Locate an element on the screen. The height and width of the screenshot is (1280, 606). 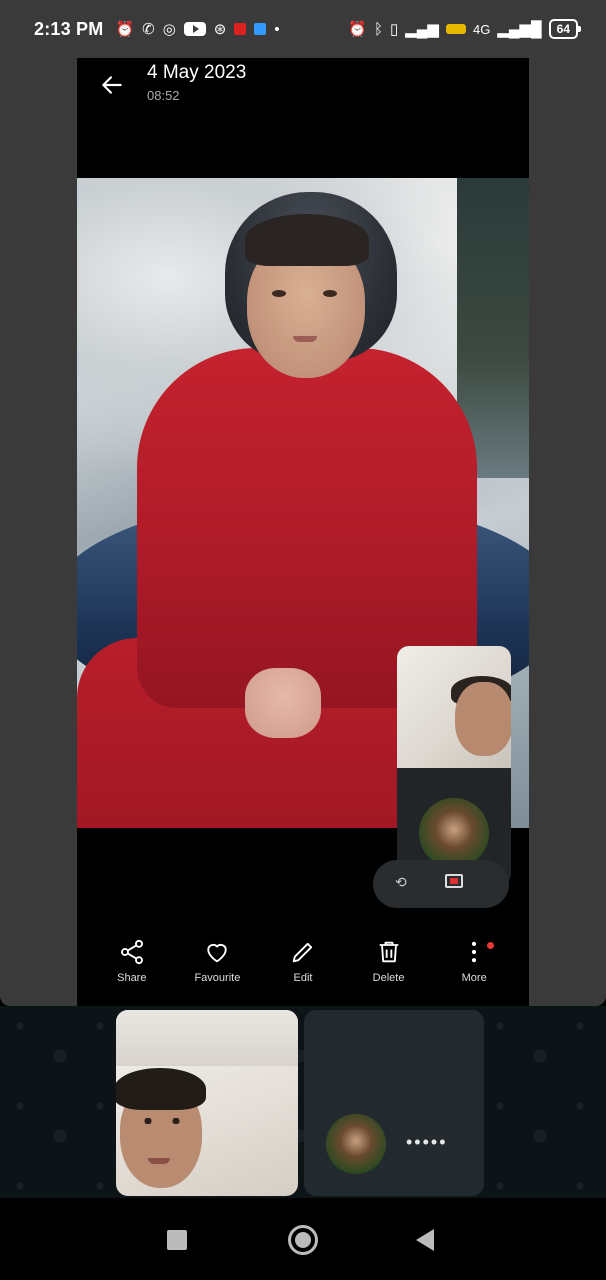
share-icon is located at coordinates (131, 952).